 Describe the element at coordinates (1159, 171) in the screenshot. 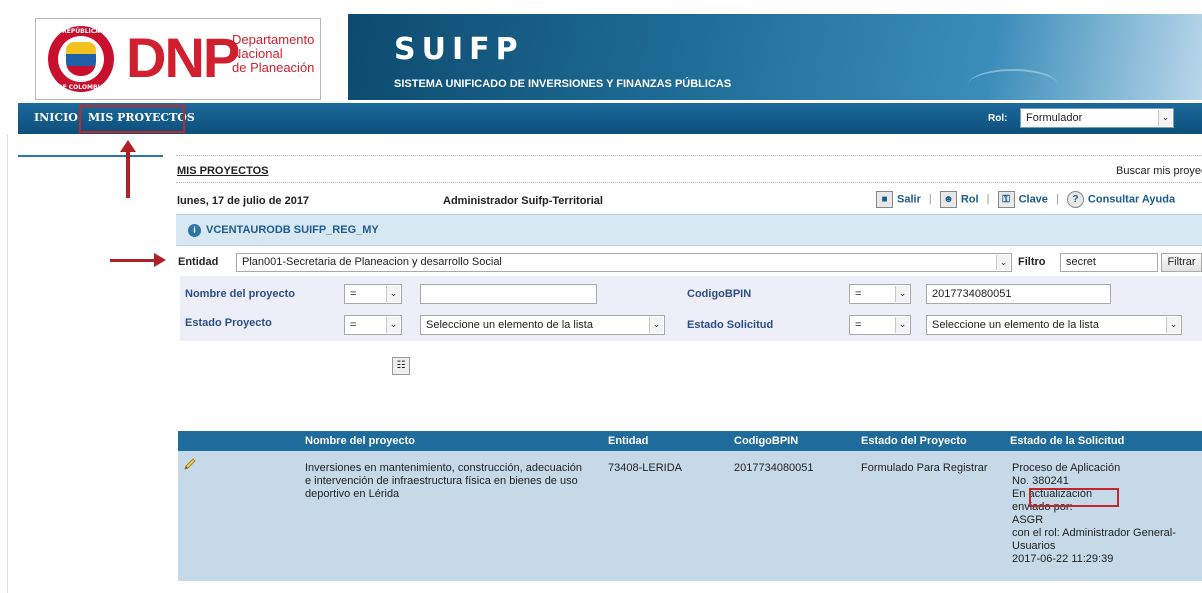

I see `search-projects-link: Buscar mis proyect` at that location.